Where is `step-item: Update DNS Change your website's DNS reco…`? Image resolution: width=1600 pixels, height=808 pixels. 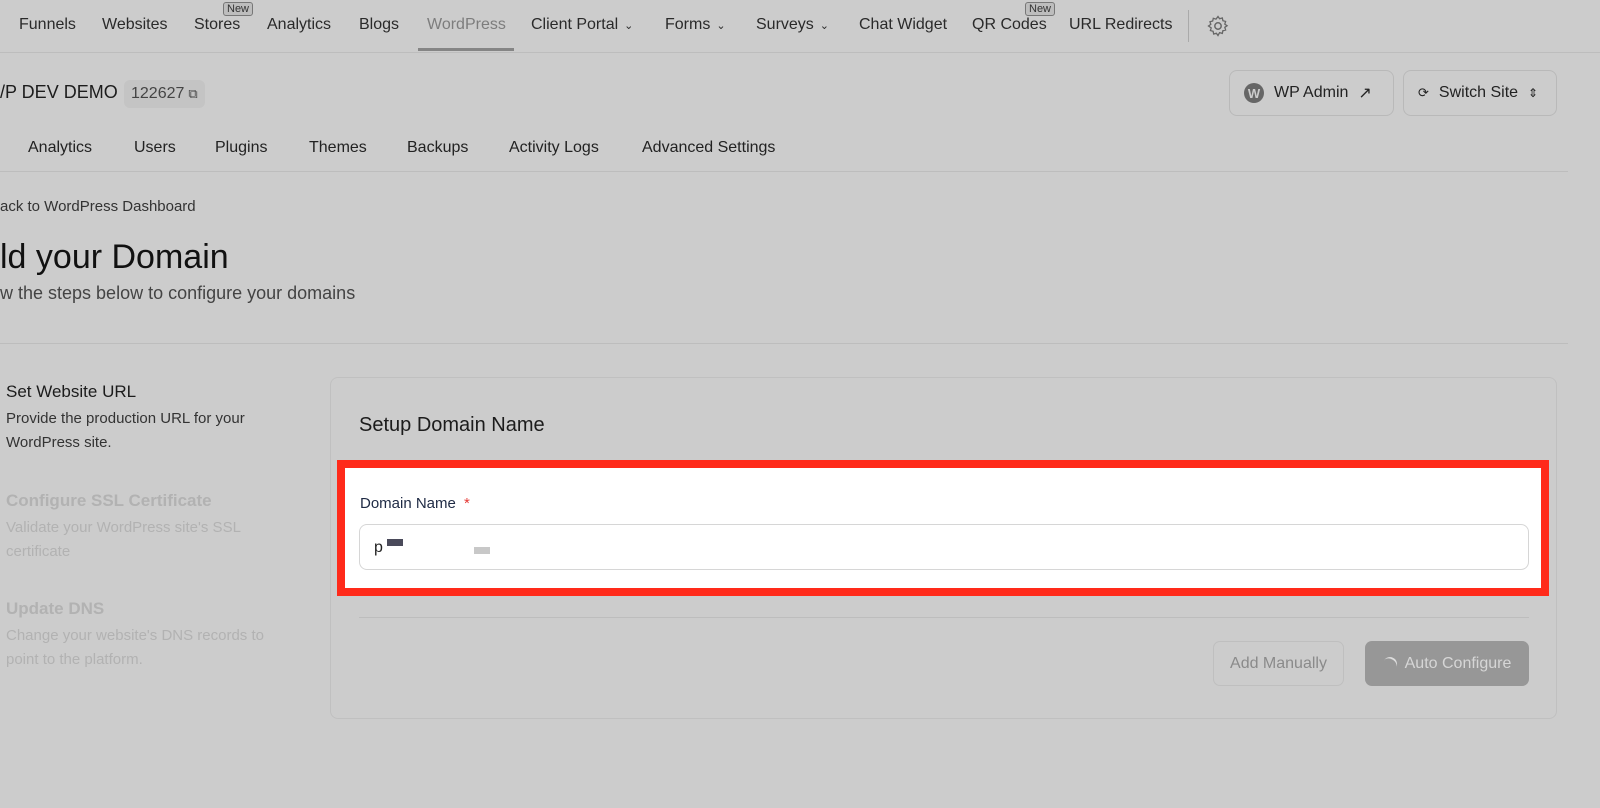 step-item: Update DNS Change your website's DNS reco… is located at coordinates (151, 635).